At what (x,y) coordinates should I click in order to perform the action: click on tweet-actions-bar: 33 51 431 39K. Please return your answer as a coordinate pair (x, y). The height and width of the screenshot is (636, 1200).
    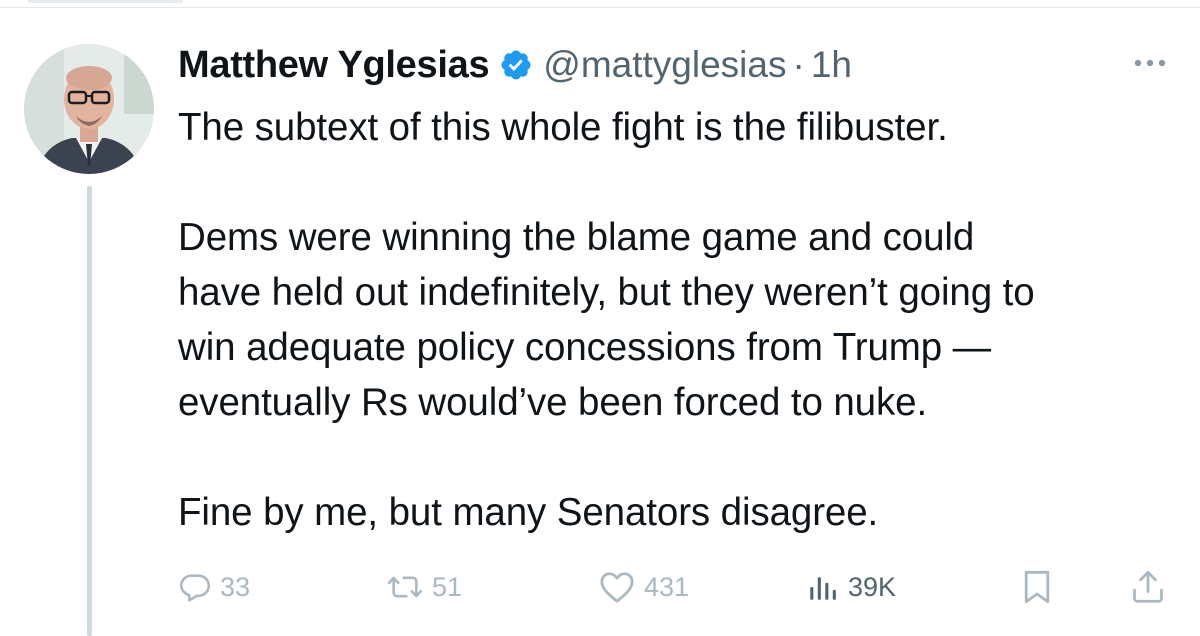
    Looking at the image, I should click on (678, 587).